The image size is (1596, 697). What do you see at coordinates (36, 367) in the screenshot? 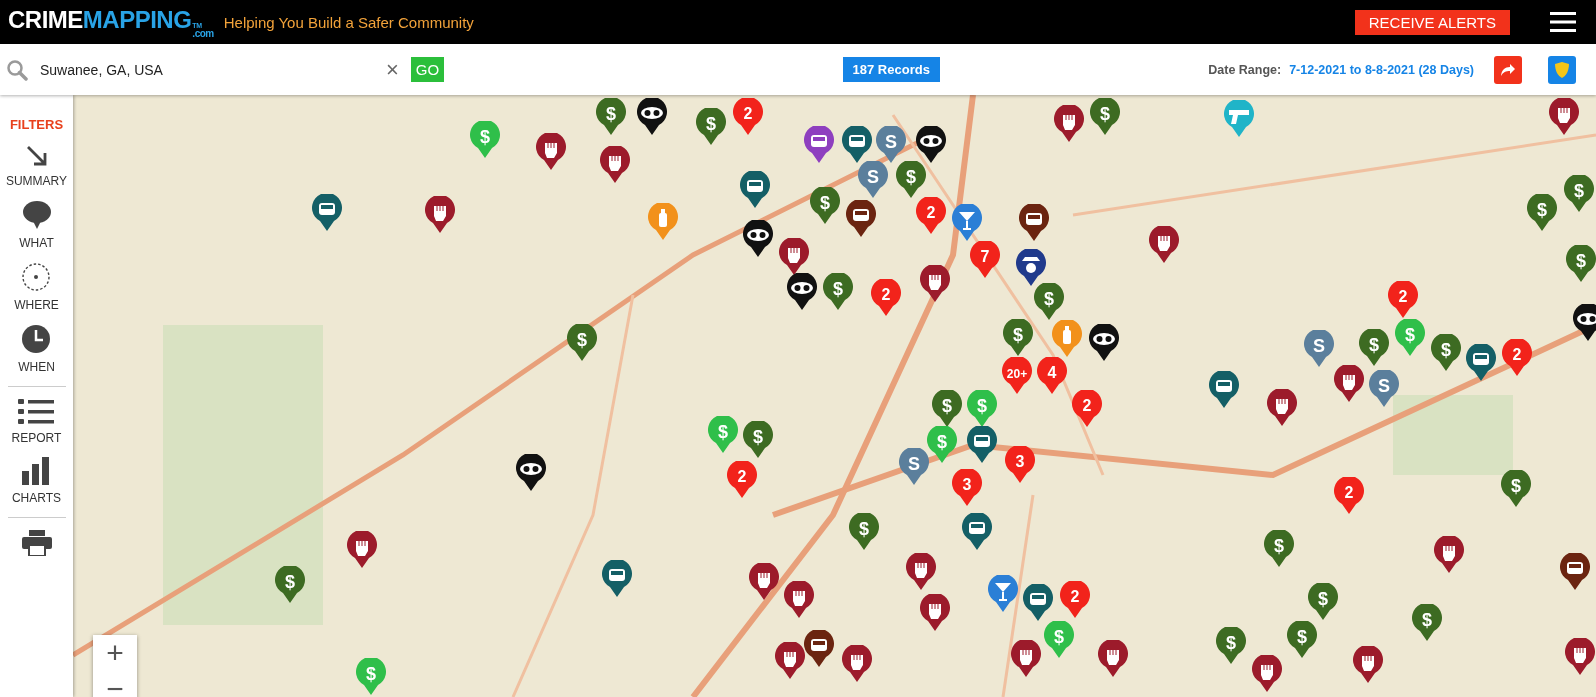
I see `sidebar-label: WHEN` at bounding box center [36, 367].